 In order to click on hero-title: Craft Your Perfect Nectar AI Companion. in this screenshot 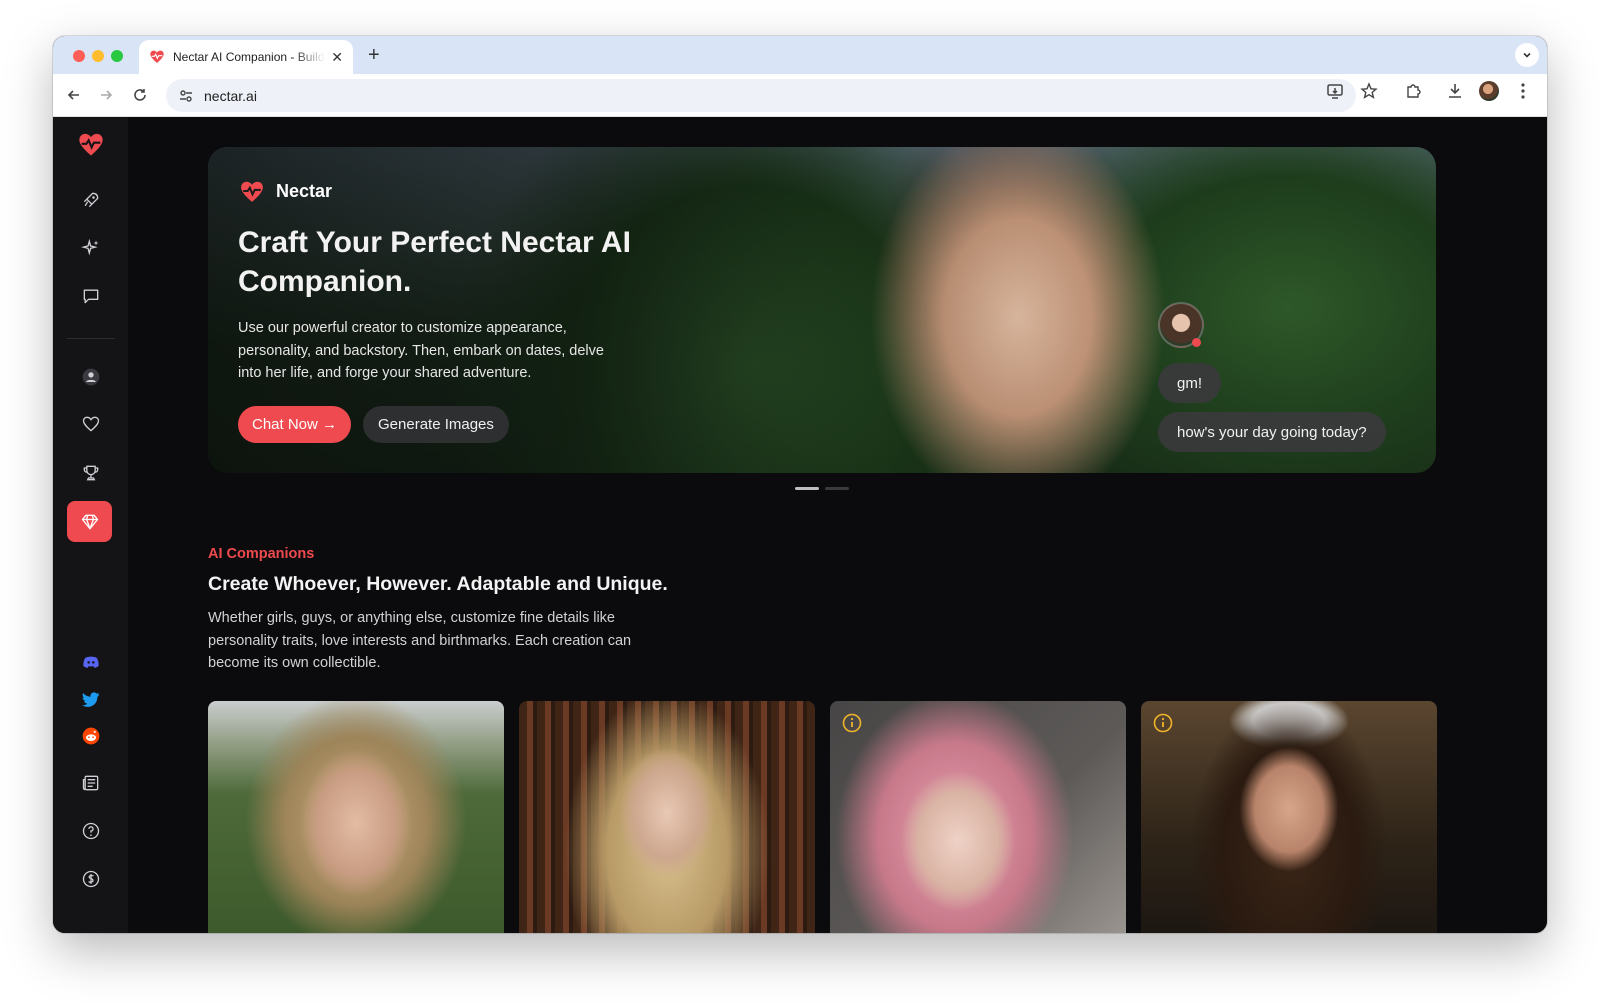, I will do `click(434, 262)`.